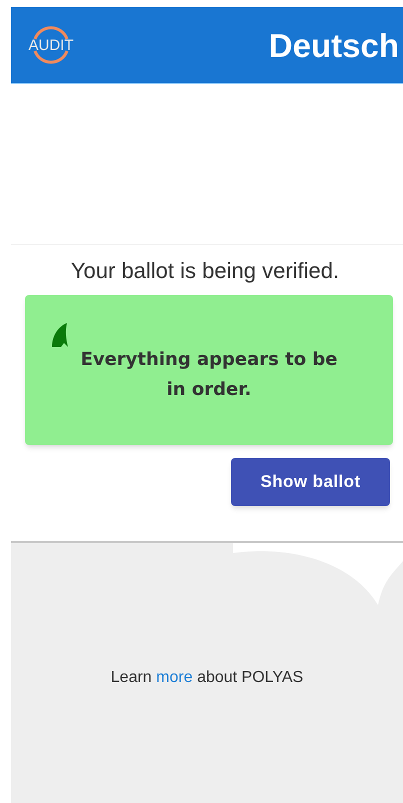  Describe the element at coordinates (333, 45) in the screenshot. I see `language-button: Deutsch` at that location.